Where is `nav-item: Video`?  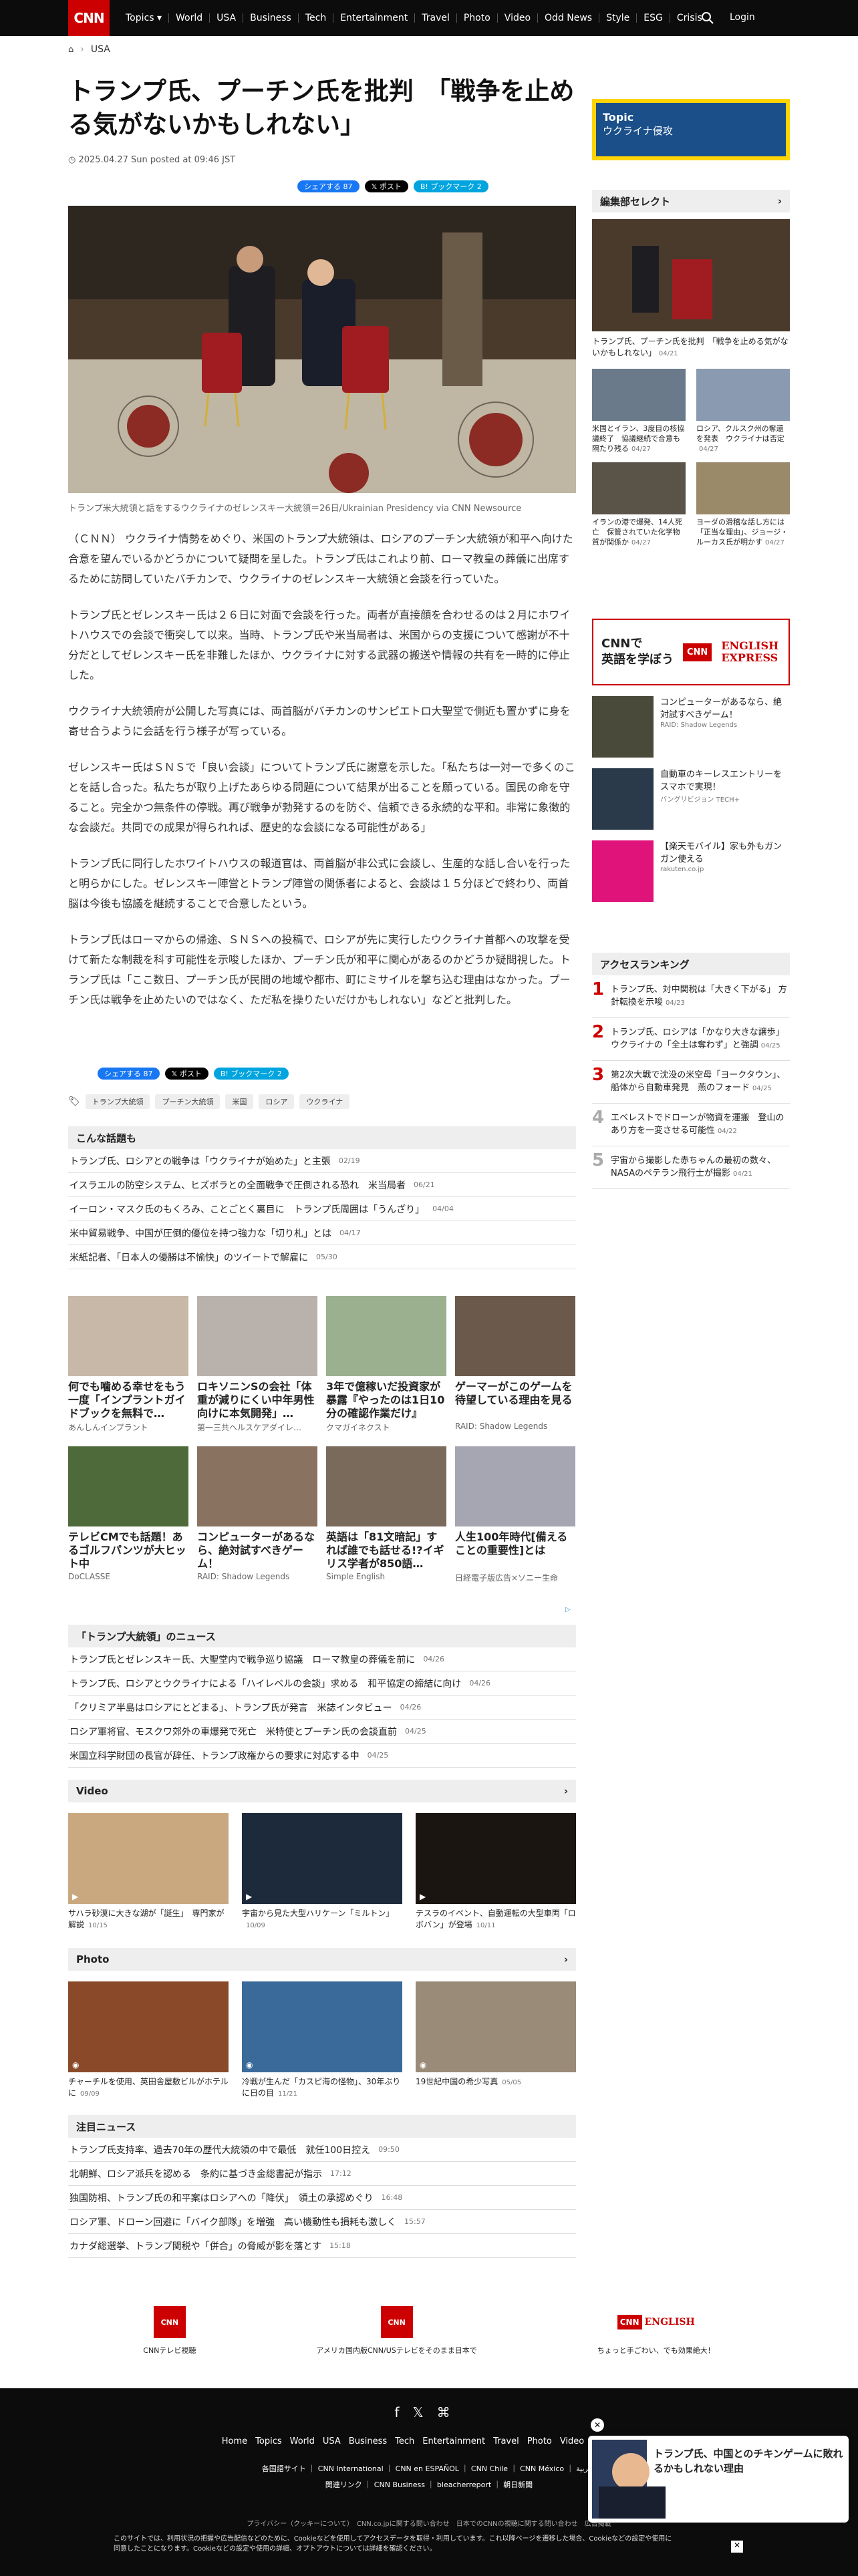
nav-item: Video is located at coordinates (518, 18).